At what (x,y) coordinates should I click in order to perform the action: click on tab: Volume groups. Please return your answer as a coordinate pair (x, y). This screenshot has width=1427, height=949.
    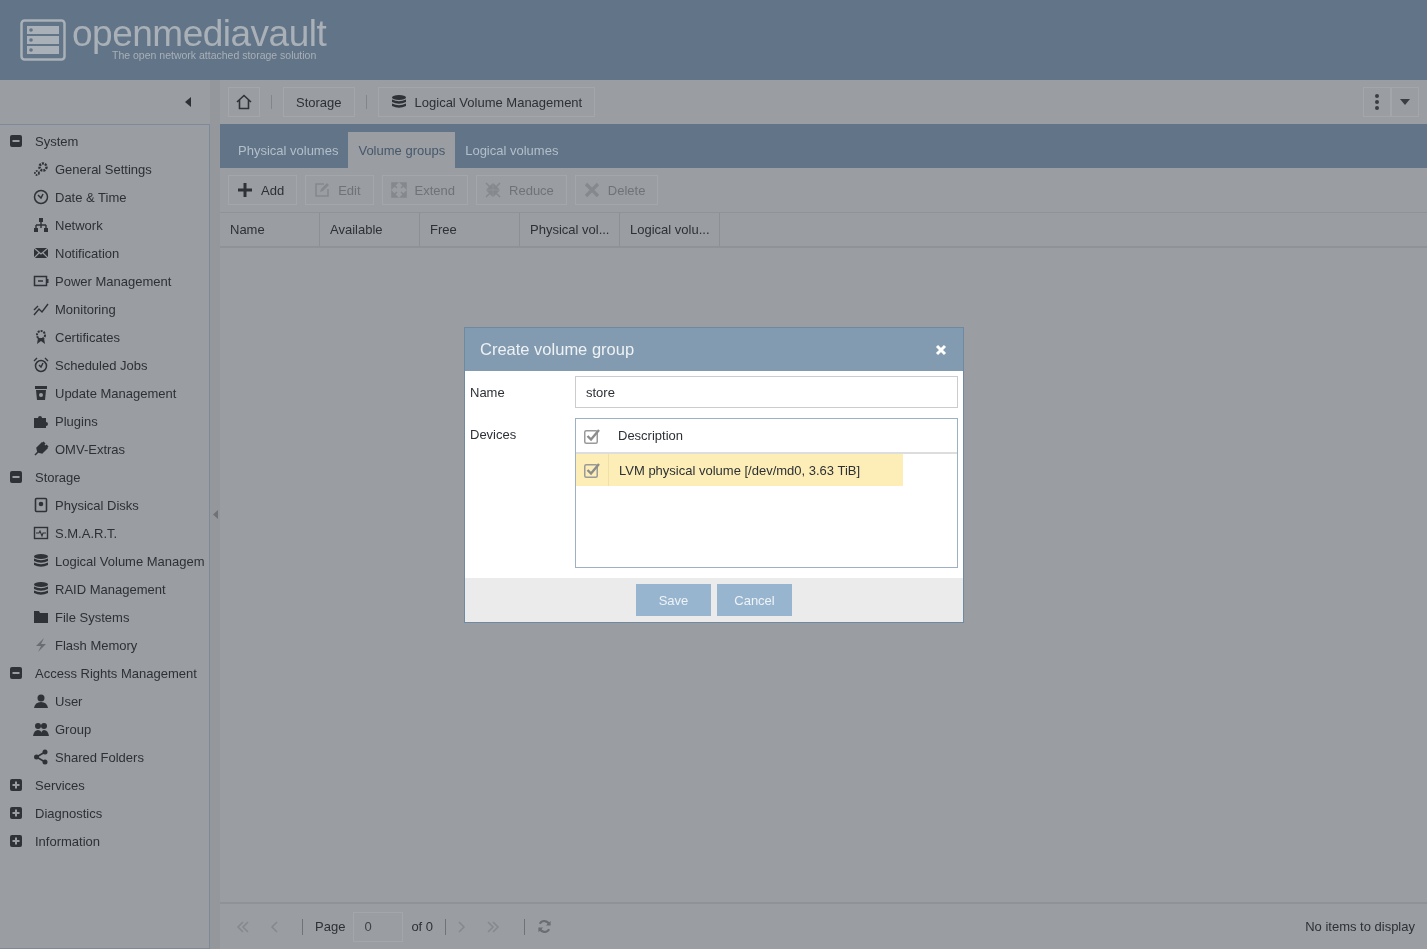
    Looking at the image, I should click on (402, 150).